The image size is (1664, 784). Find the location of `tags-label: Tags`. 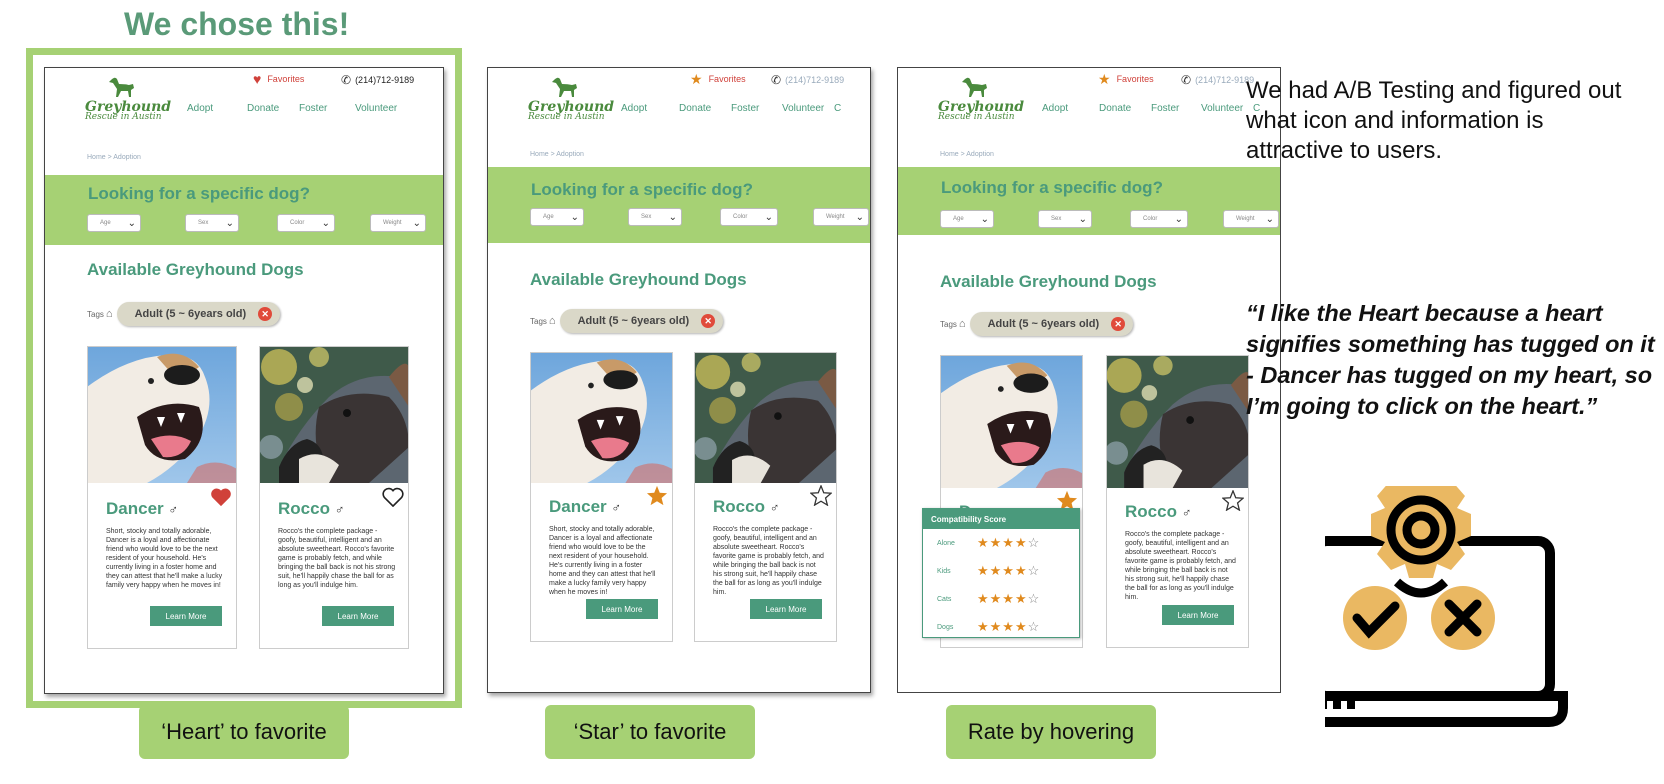

tags-label: Tags is located at coordinates (948, 324).